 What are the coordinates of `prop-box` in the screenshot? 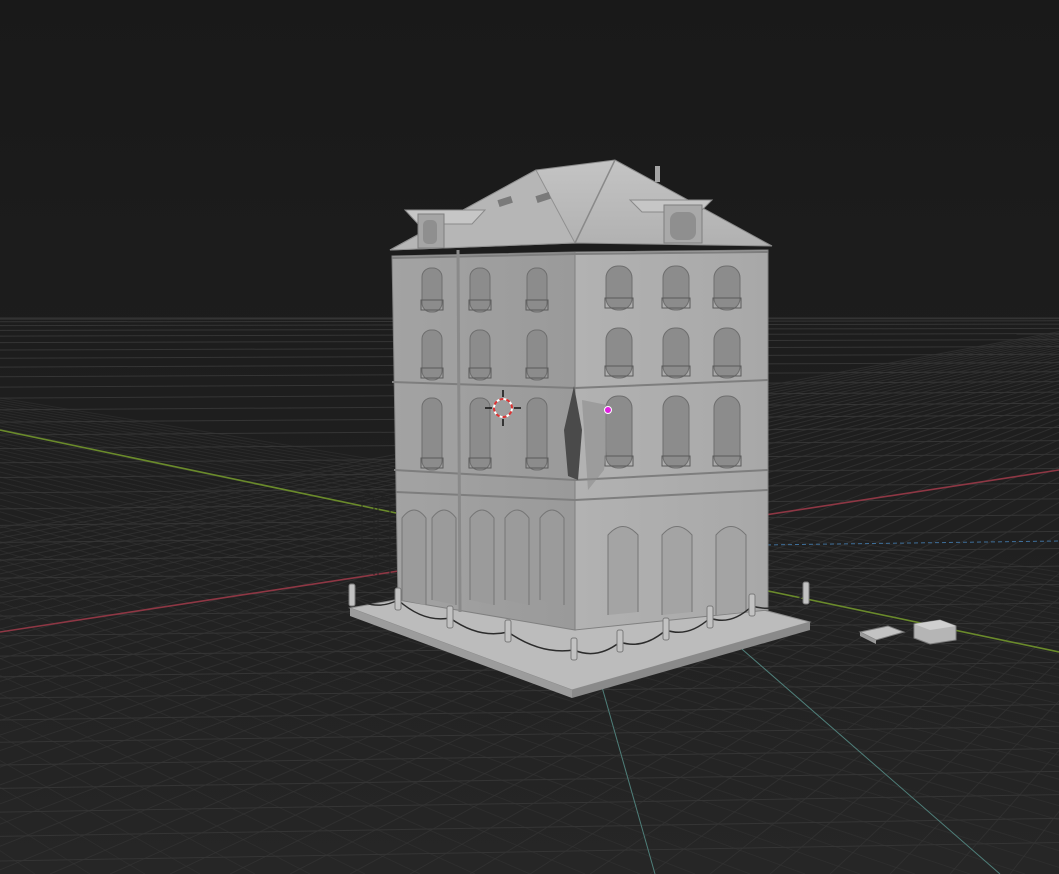 It's located at (935, 632).